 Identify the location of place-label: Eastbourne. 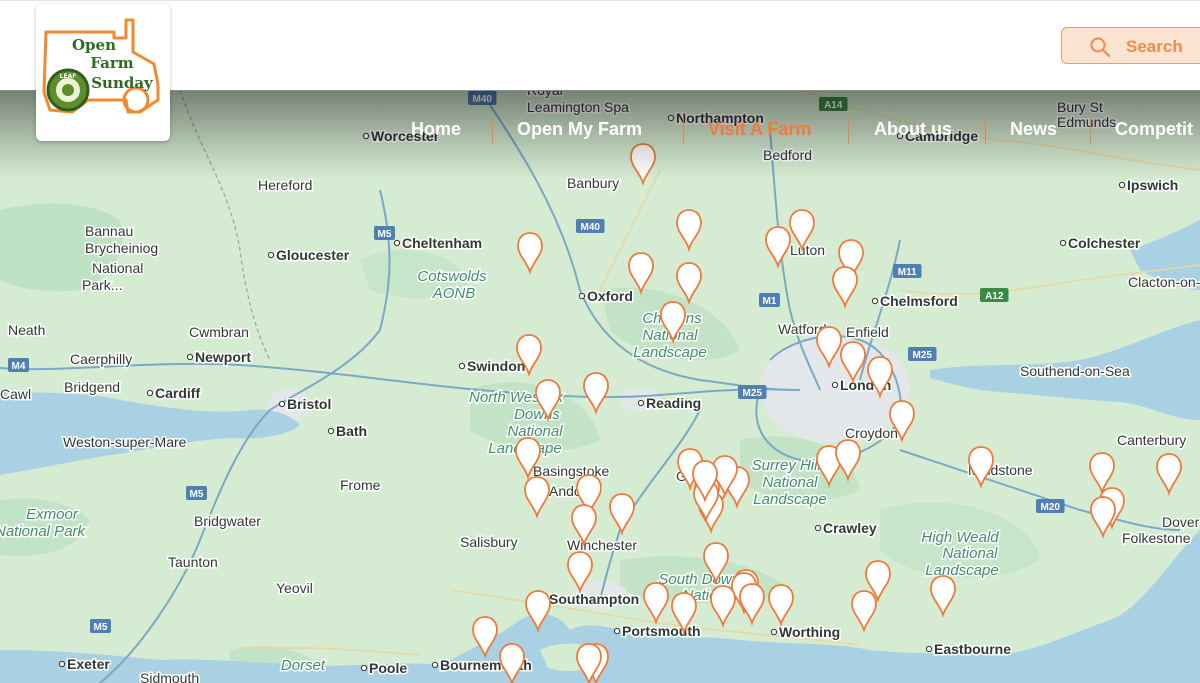
(972, 649).